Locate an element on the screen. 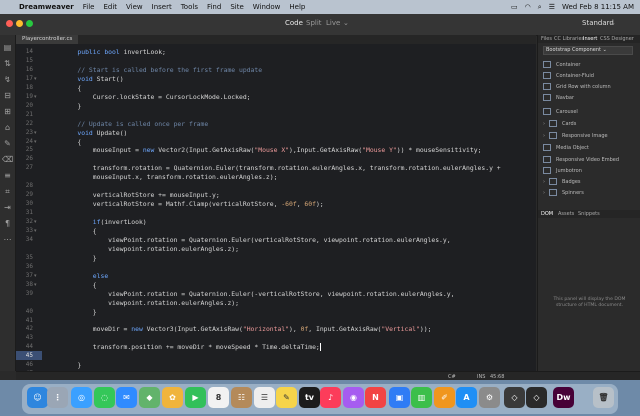 This screenshot has height=416, width=640. music-icon: ♪ is located at coordinates (330, 397).